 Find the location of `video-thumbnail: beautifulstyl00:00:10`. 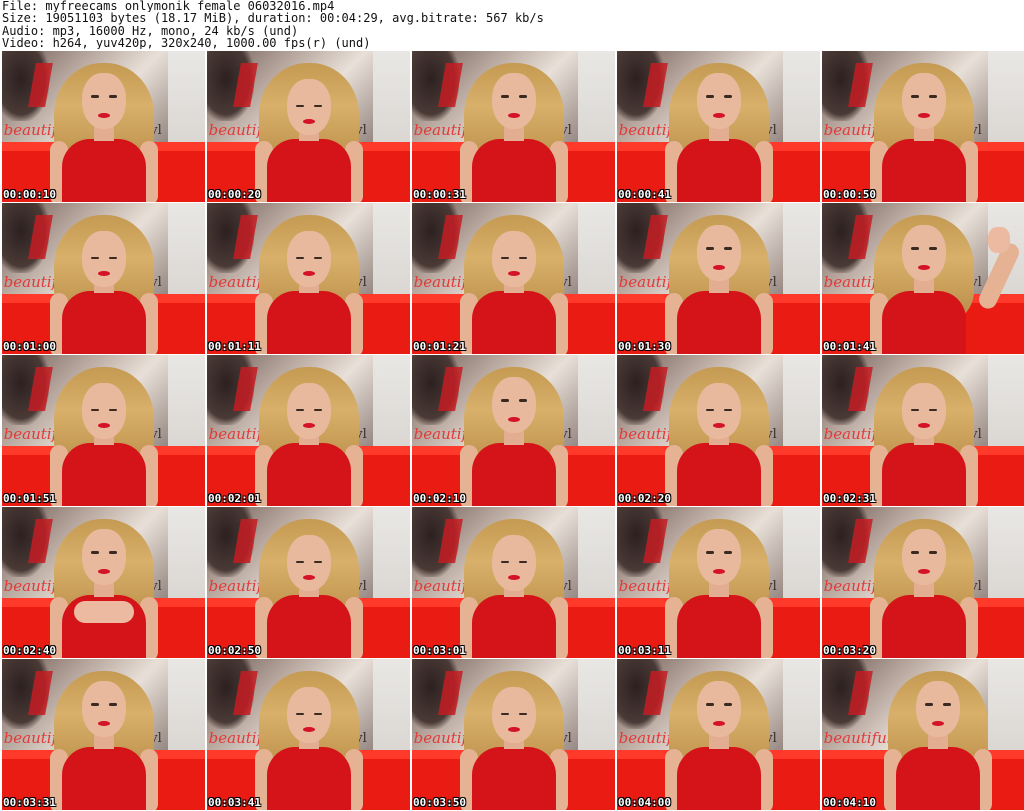

video-thumbnail: beautifulstyl00:00:10 is located at coordinates (103, 126).